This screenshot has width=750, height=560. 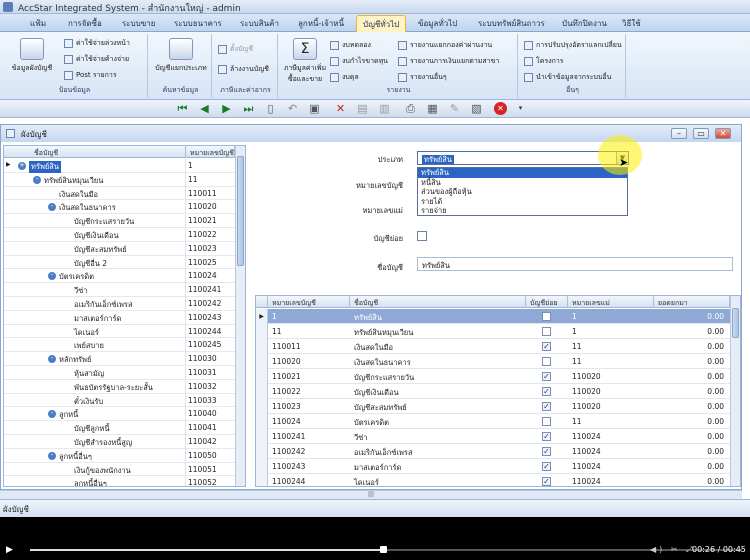 I want to click on tree-row: - หลักทรัพย์ 110030, so click(x=119, y=359).